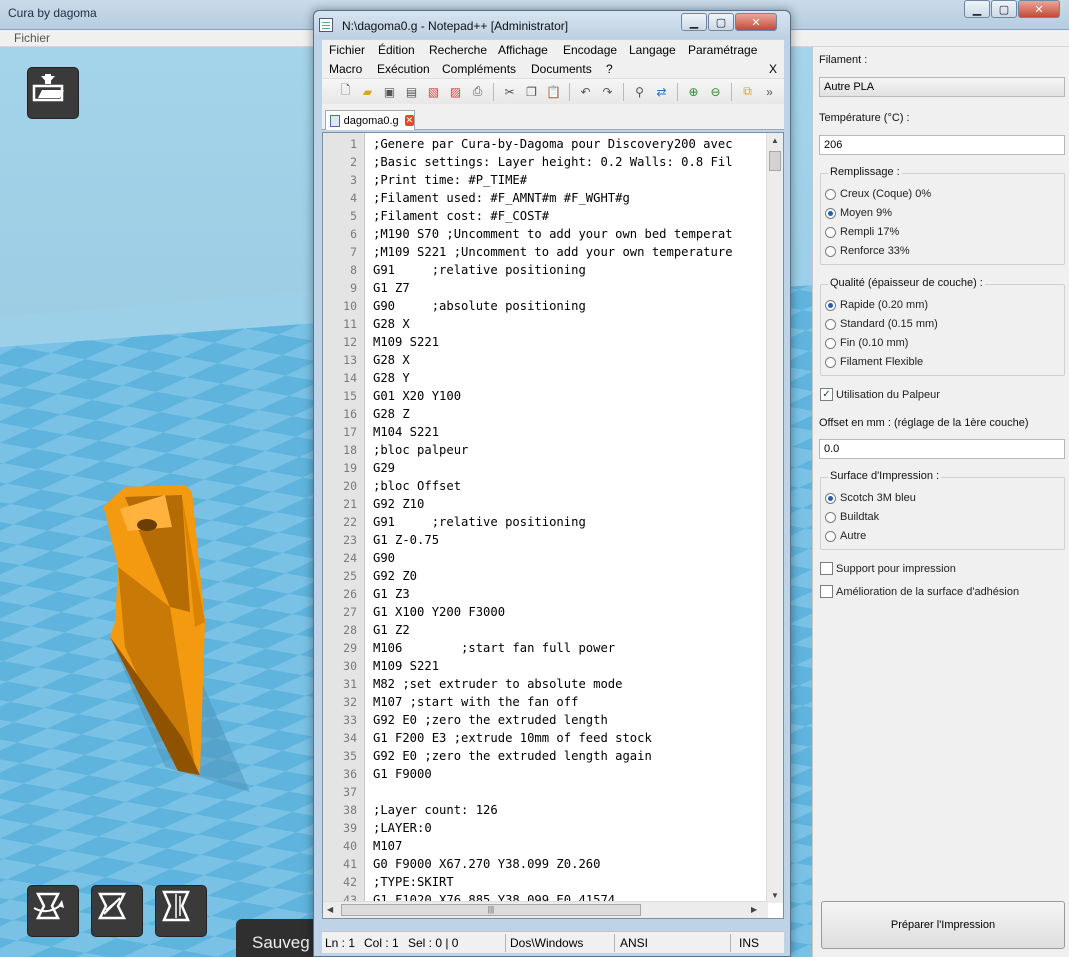  Describe the element at coordinates (433, 91) in the screenshot. I see `close-file-icon: ▧` at that location.